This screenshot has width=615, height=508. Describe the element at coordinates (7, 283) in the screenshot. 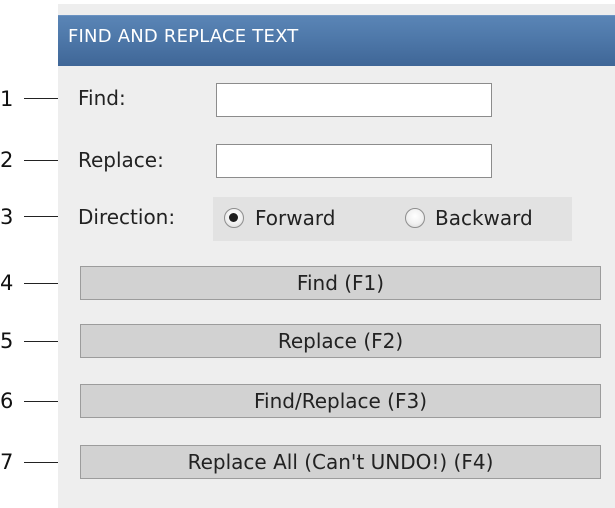

I see `callout-number: 4` at that location.